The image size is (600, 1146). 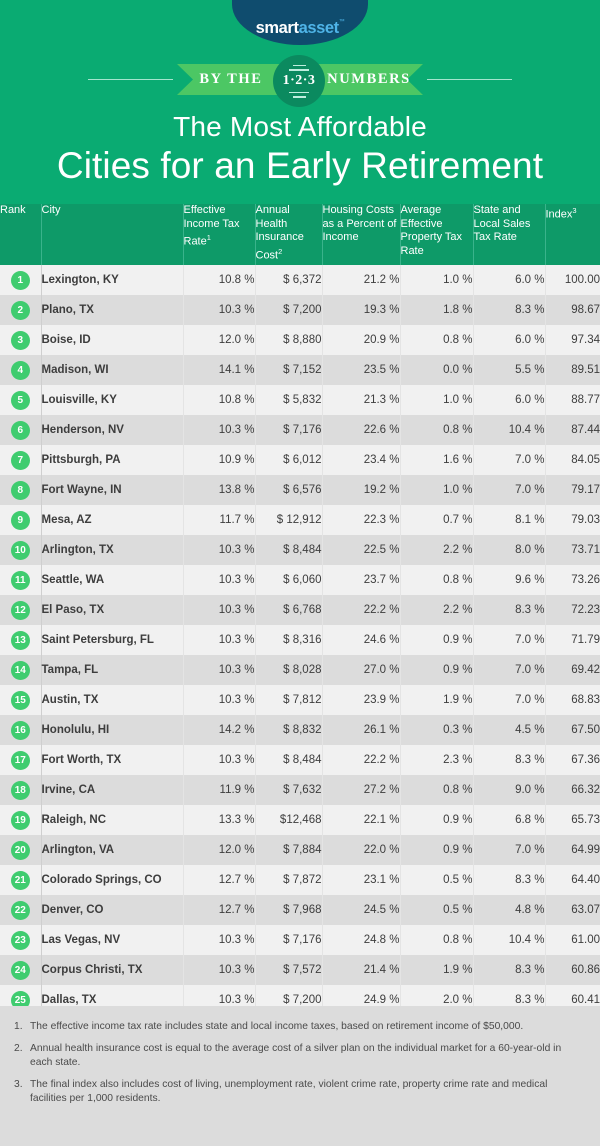 I want to click on index-cell: 60.86, so click(x=572, y=970).